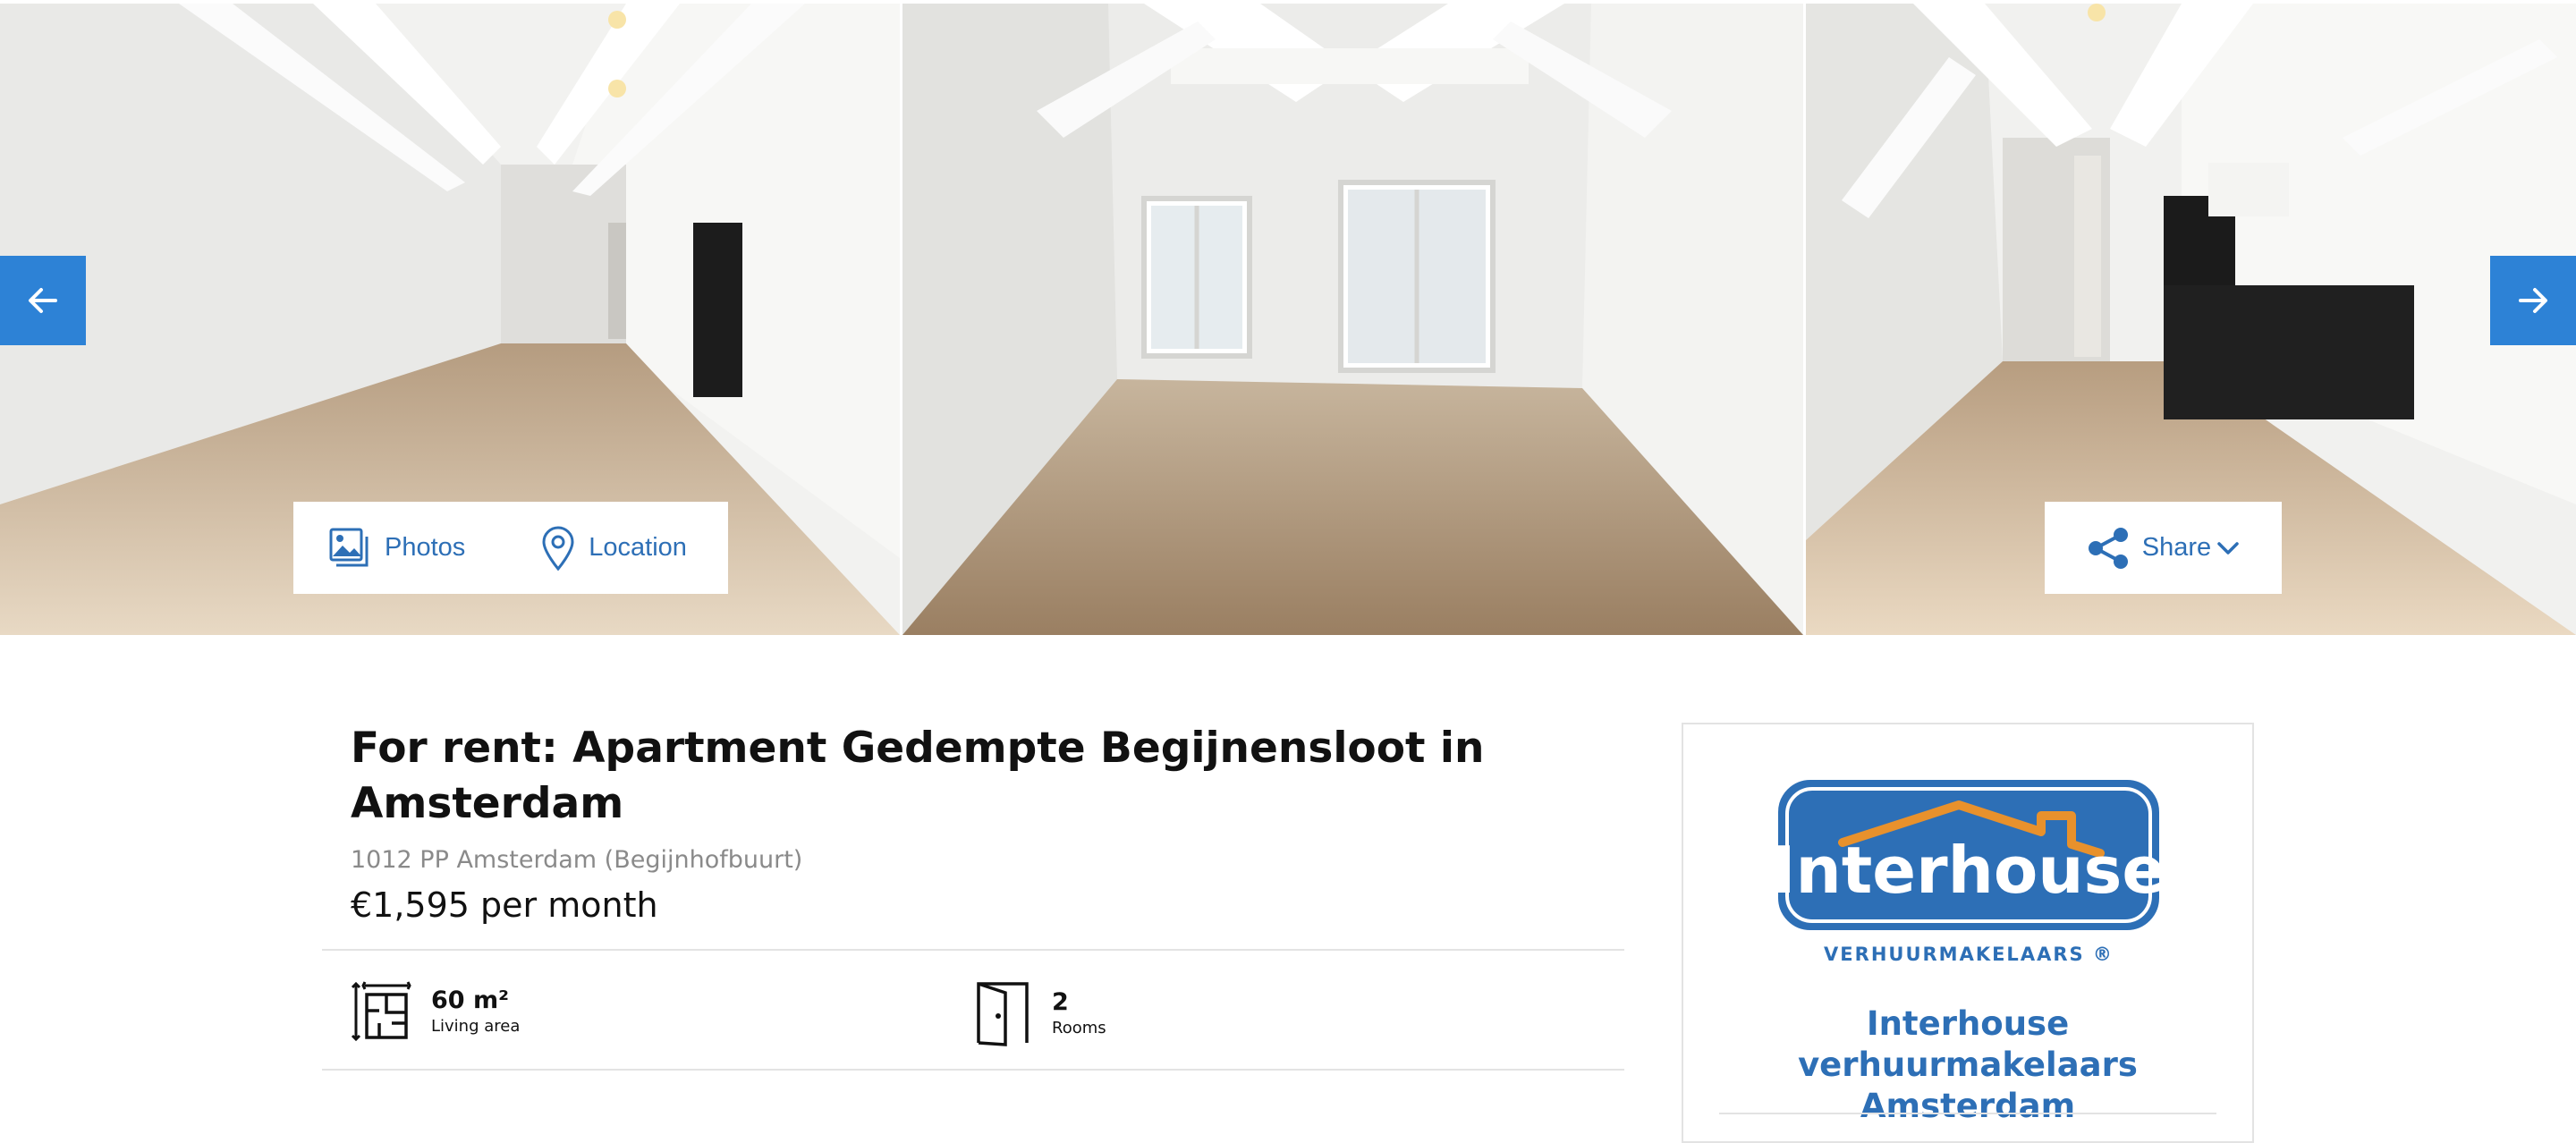 The image size is (2576, 1143). Describe the element at coordinates (973, 1070) in the screenshot. I see `features-divider-bottom` at that location.